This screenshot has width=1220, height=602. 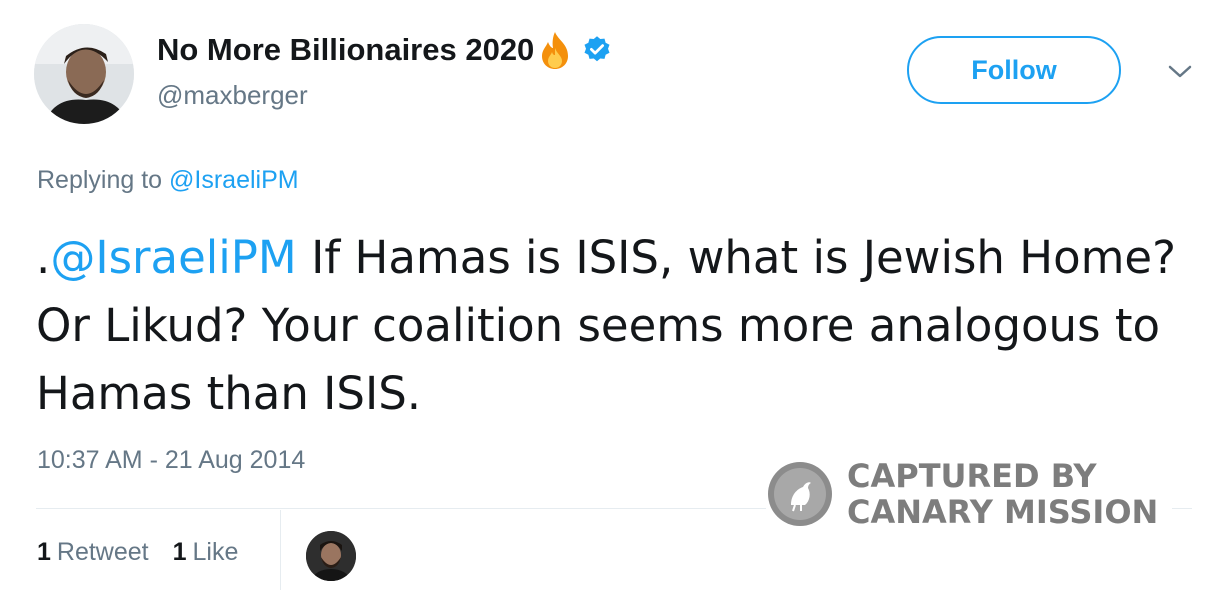 I want to click on tweet-timestamp: 10:37 AM - 21 Aug 2014, so click(x=171, y=460).